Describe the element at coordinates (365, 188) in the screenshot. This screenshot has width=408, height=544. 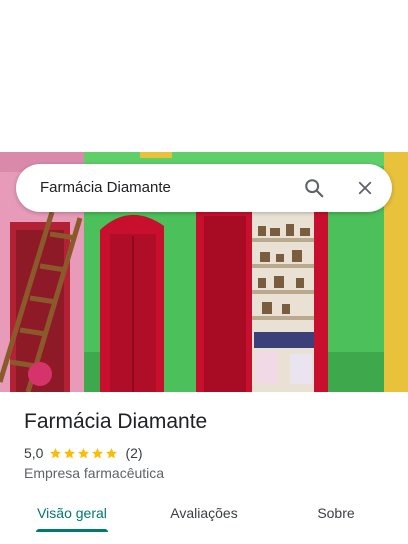
I see `close-icon` at that location.